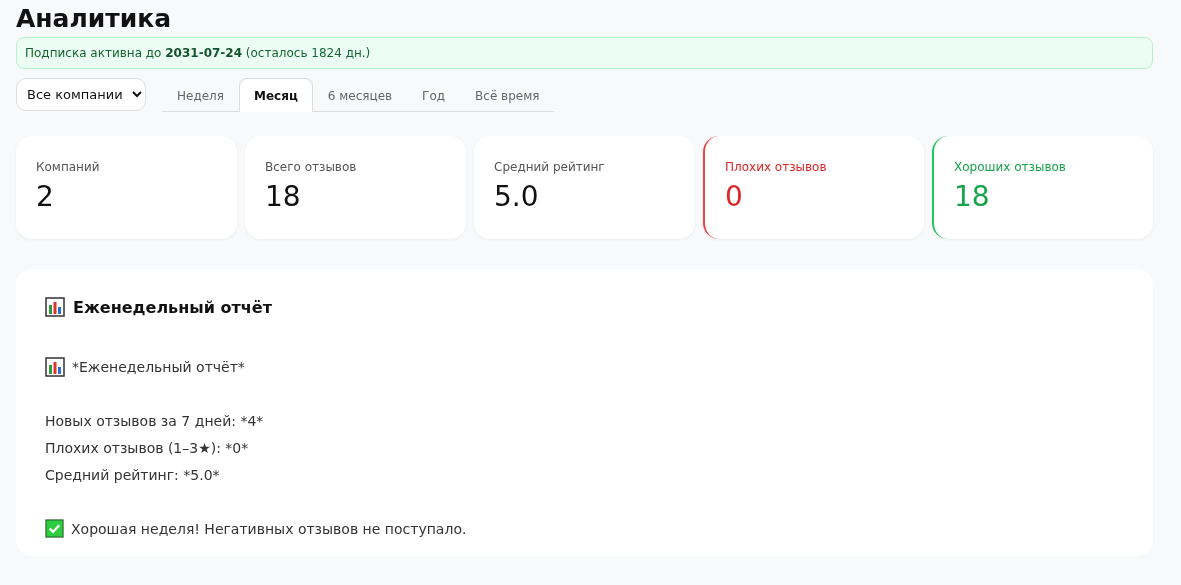 The height and width of the screenshot is (585, 1181). I want to click on stat-label: Компаний, so click(68, 167).